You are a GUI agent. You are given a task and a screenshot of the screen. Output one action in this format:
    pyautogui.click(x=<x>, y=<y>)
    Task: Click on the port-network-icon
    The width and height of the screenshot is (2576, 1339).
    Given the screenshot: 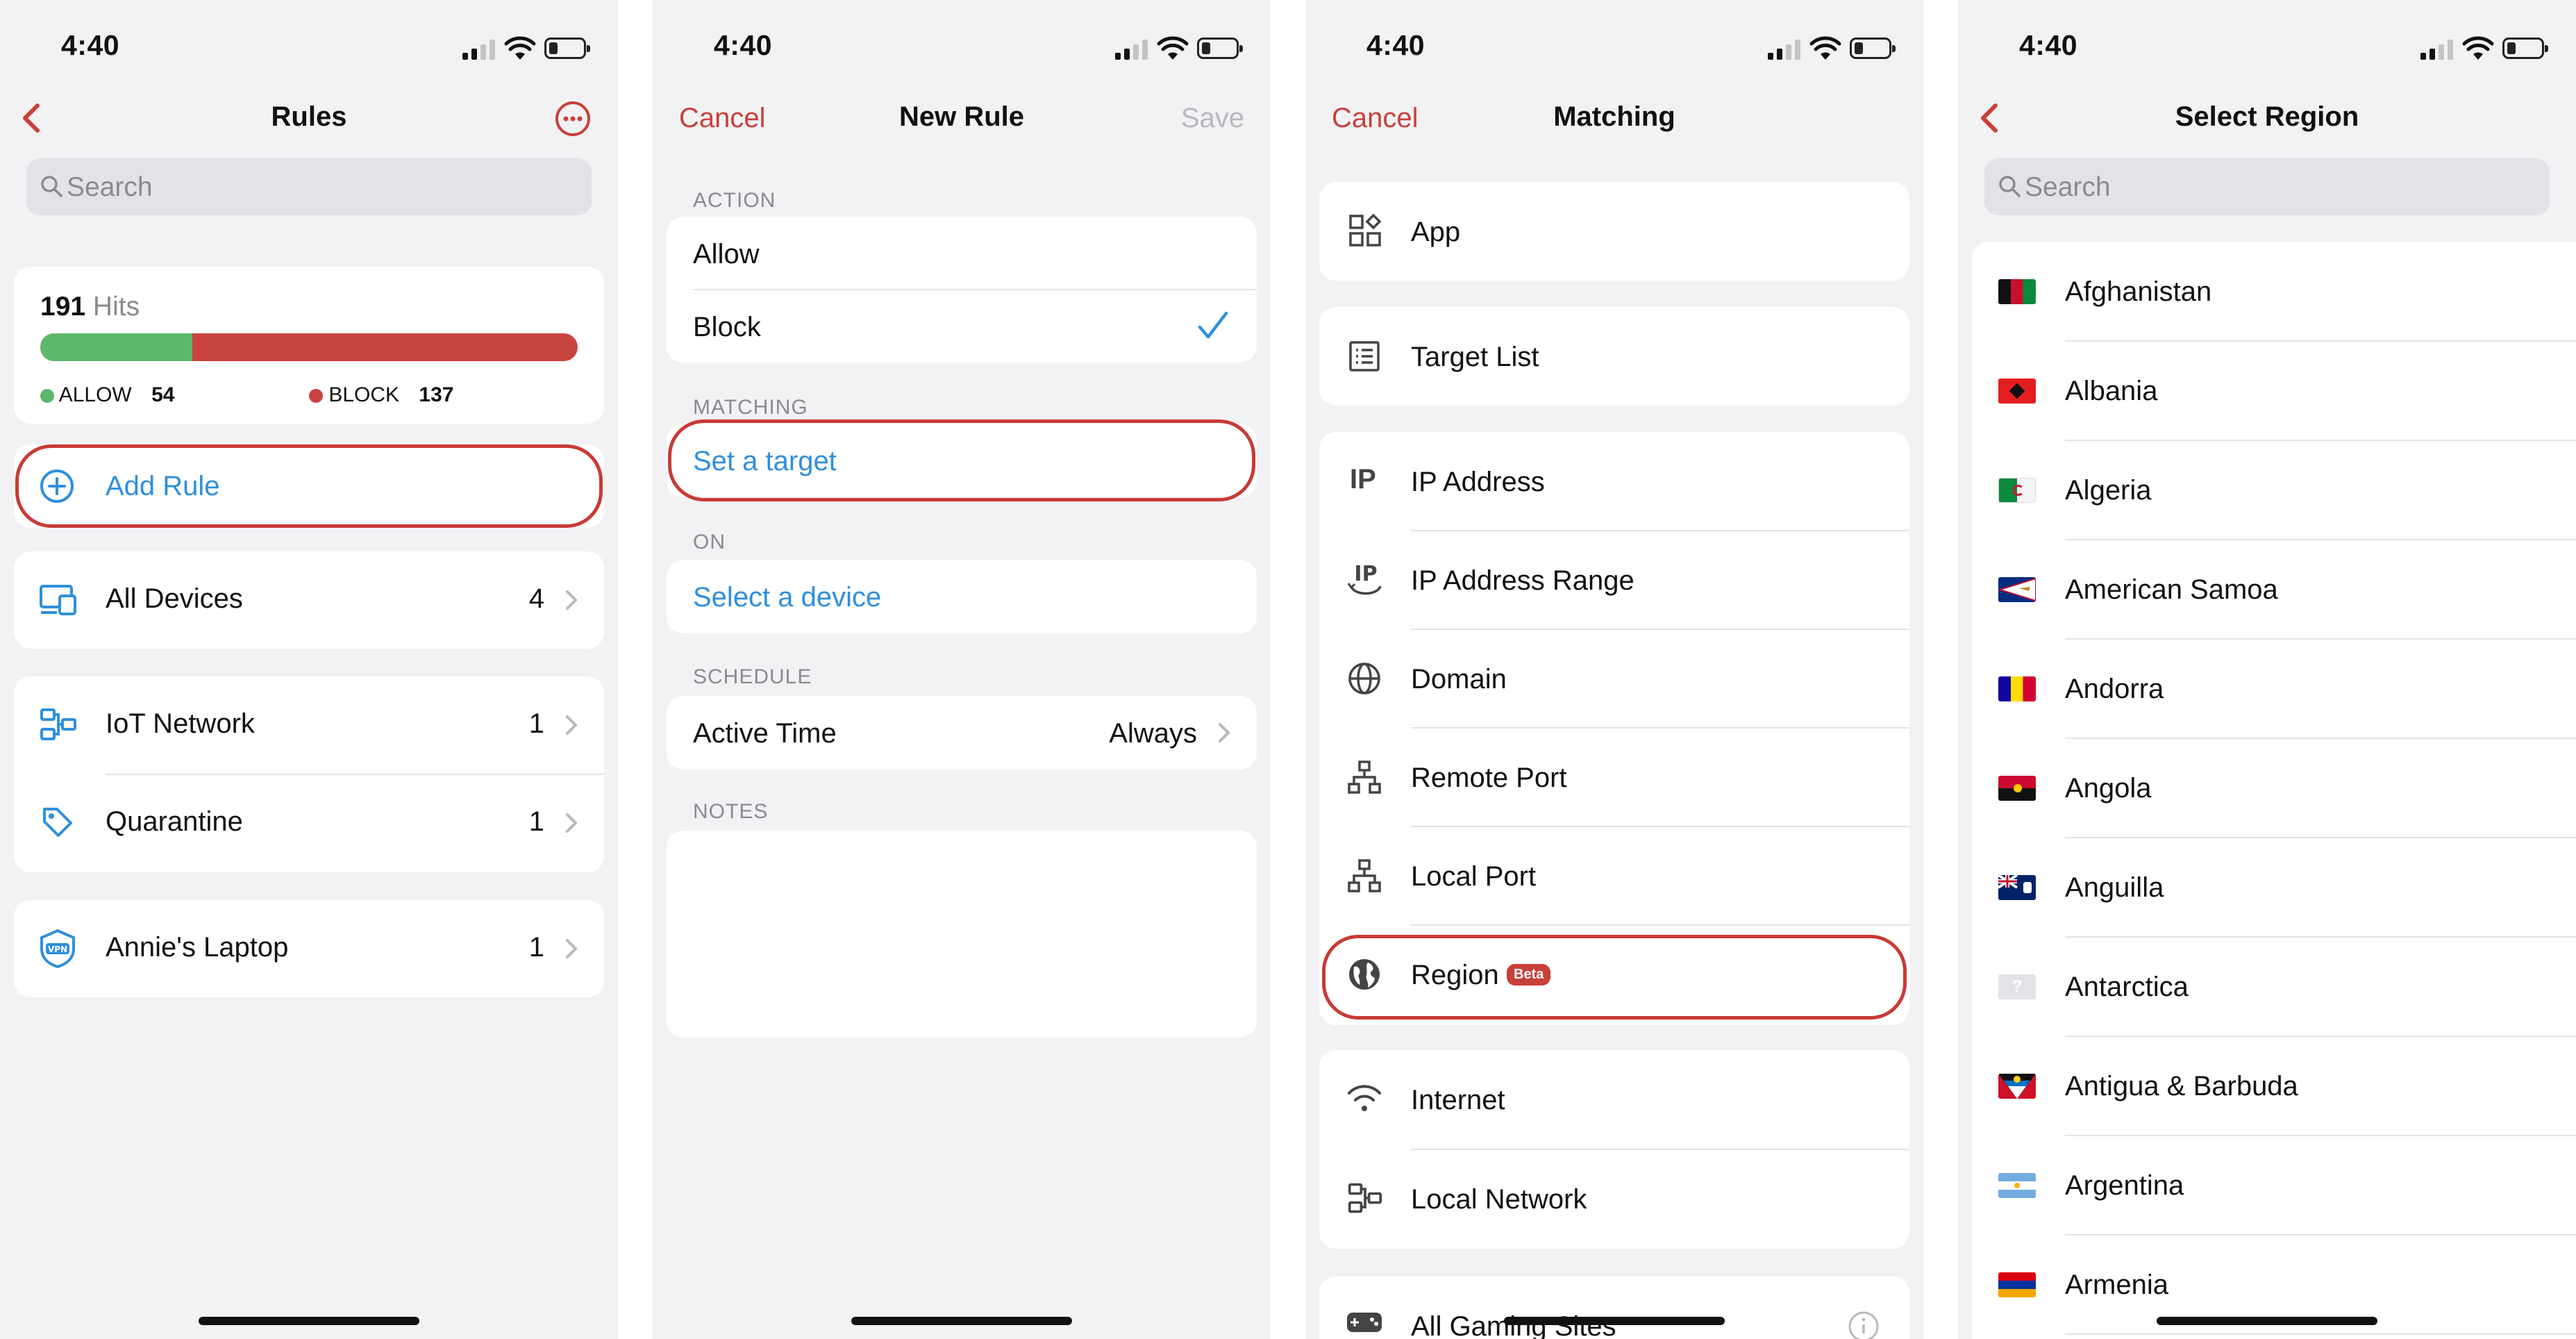 What is the action you would take?
    pyautogui.click(x=1364, y=876)
    